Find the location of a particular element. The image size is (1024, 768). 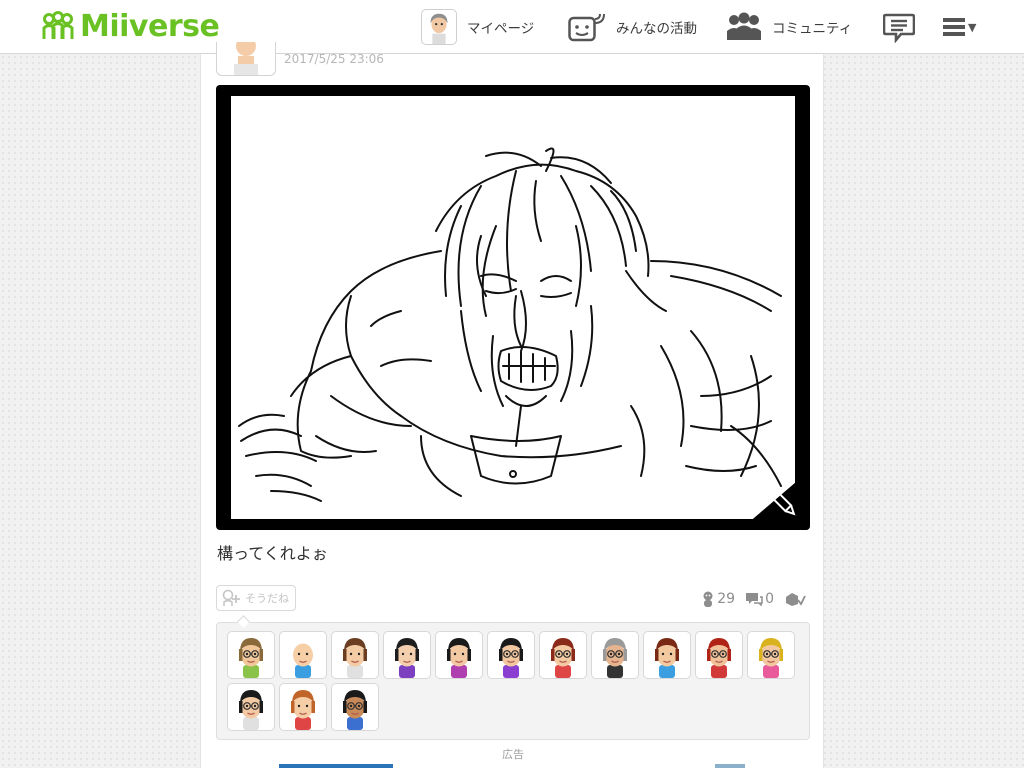

comment-count-value: 0 is located at coordinates (769, 599).